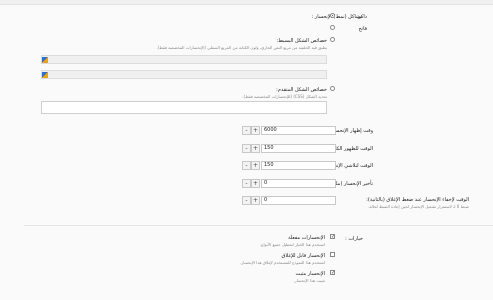 This screenshot has width=493, height=300. What do you see at coordinates (332, 39) in the screenshot?
I see `radio-simple` at bounding box center [332, 39].